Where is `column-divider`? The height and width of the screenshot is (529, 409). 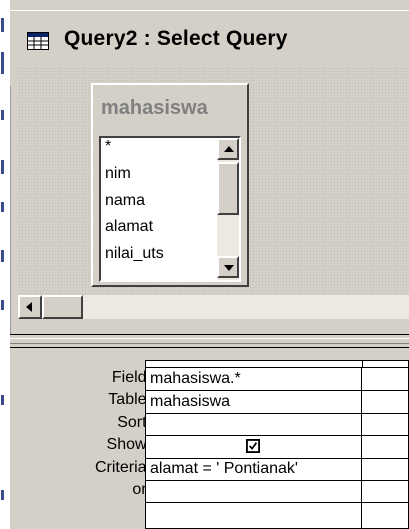
column-divider is located at coordinates (362, 364).